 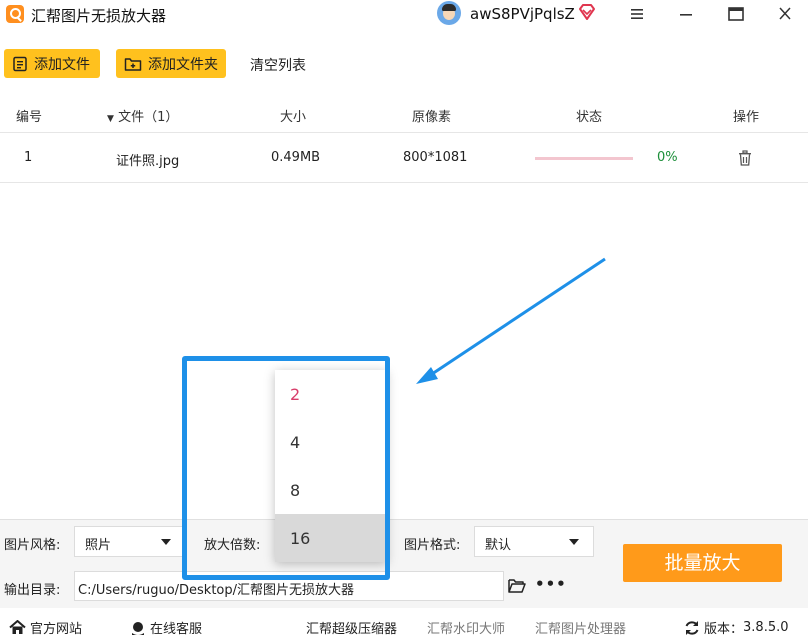 I want to click on progress-bar, so click(x=584, y=158).